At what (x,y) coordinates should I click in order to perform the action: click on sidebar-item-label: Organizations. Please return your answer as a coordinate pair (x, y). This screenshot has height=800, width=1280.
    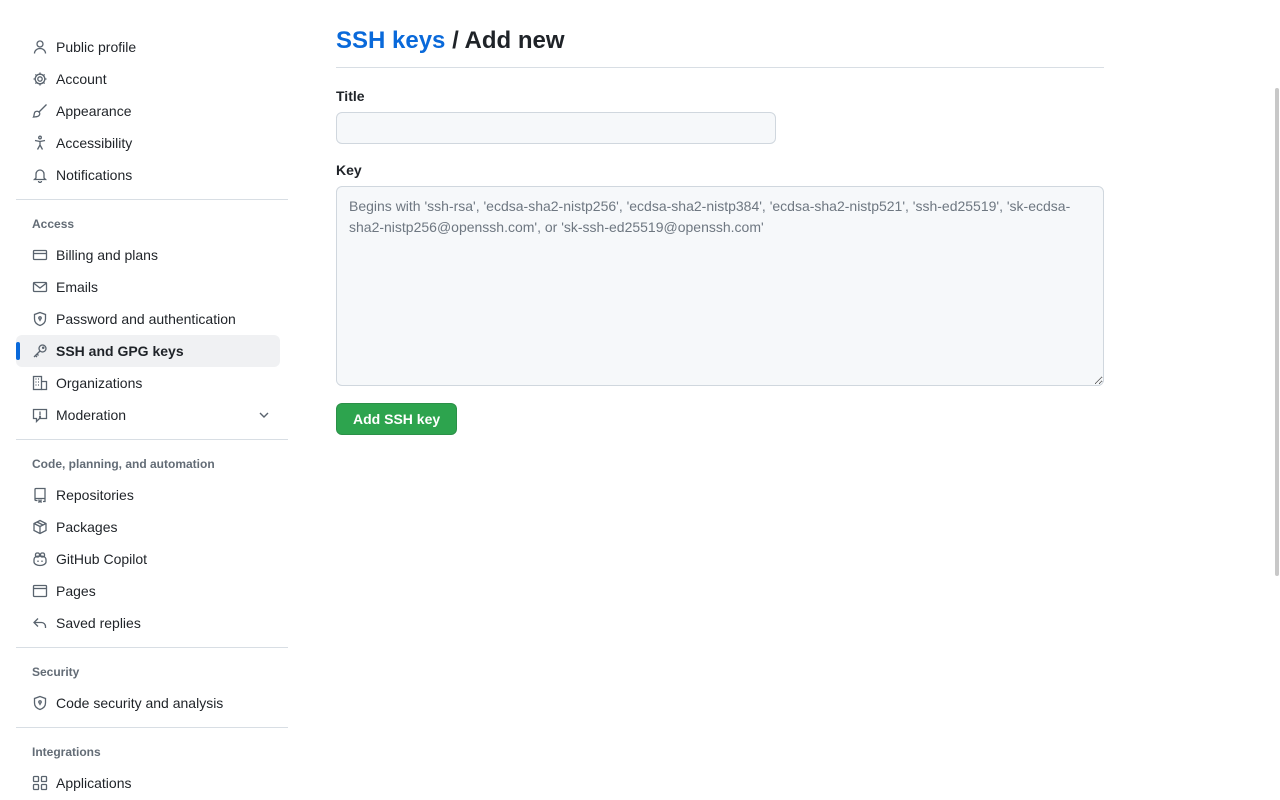
    Looking at the image, I should click on (99, 383).